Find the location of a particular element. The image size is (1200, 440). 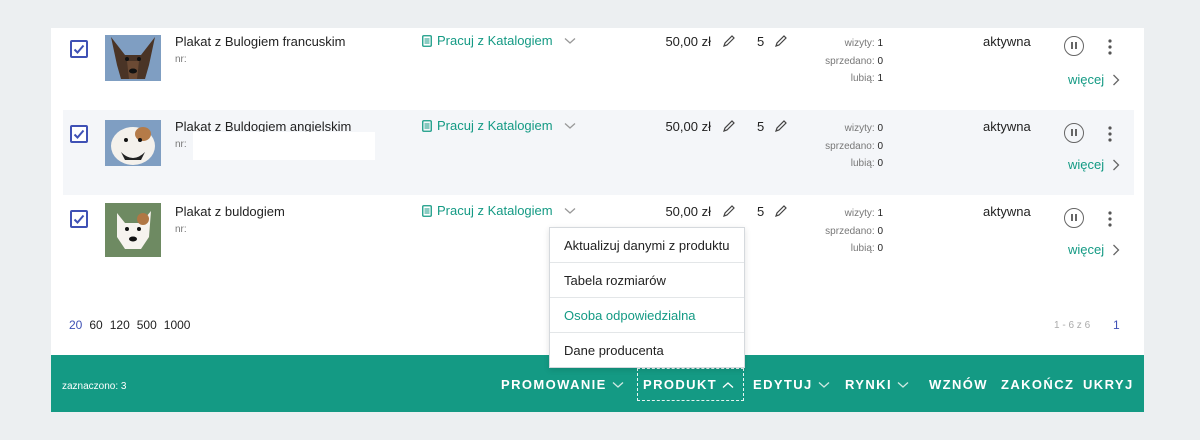

page-size-option: 60 is located at coordinates (95, 325).